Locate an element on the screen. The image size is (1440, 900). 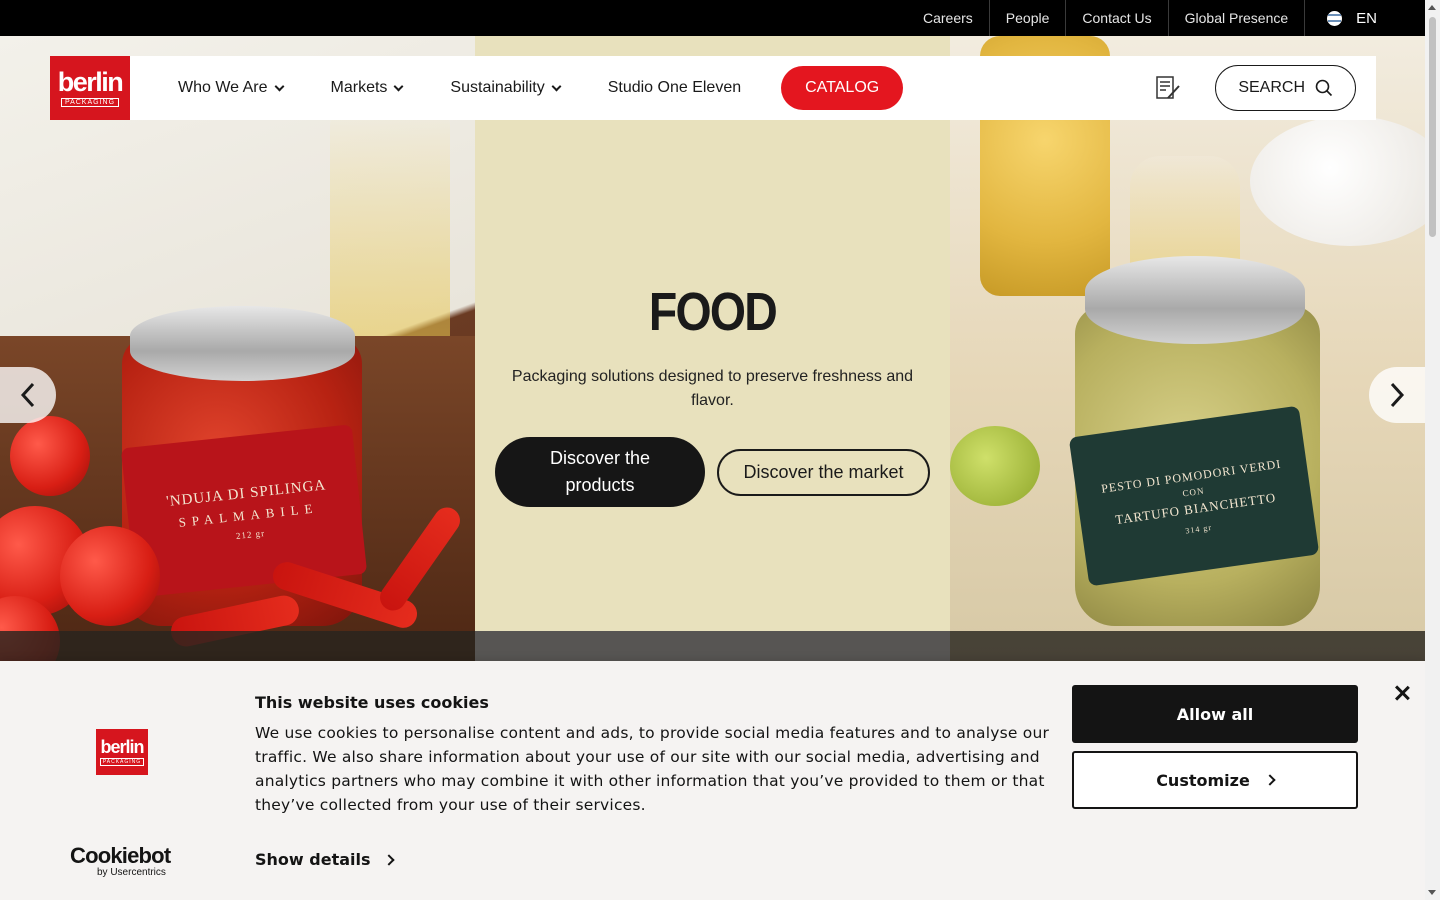
global-presence-link: Global Presence is located at coordinates (1237, 18).